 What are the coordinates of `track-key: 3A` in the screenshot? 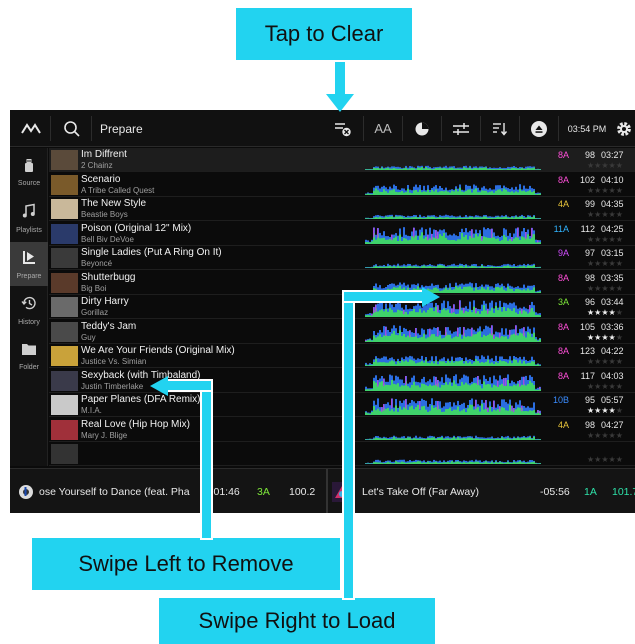 It's located at (563, 302).